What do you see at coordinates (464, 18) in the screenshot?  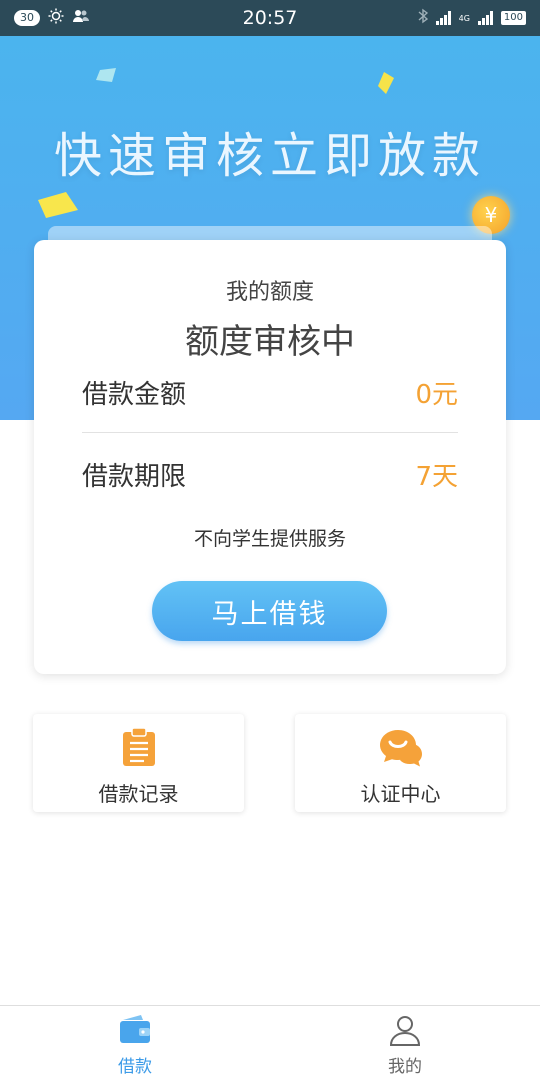 I see `network-type-label: 4G` at bounding box center [464, 18].